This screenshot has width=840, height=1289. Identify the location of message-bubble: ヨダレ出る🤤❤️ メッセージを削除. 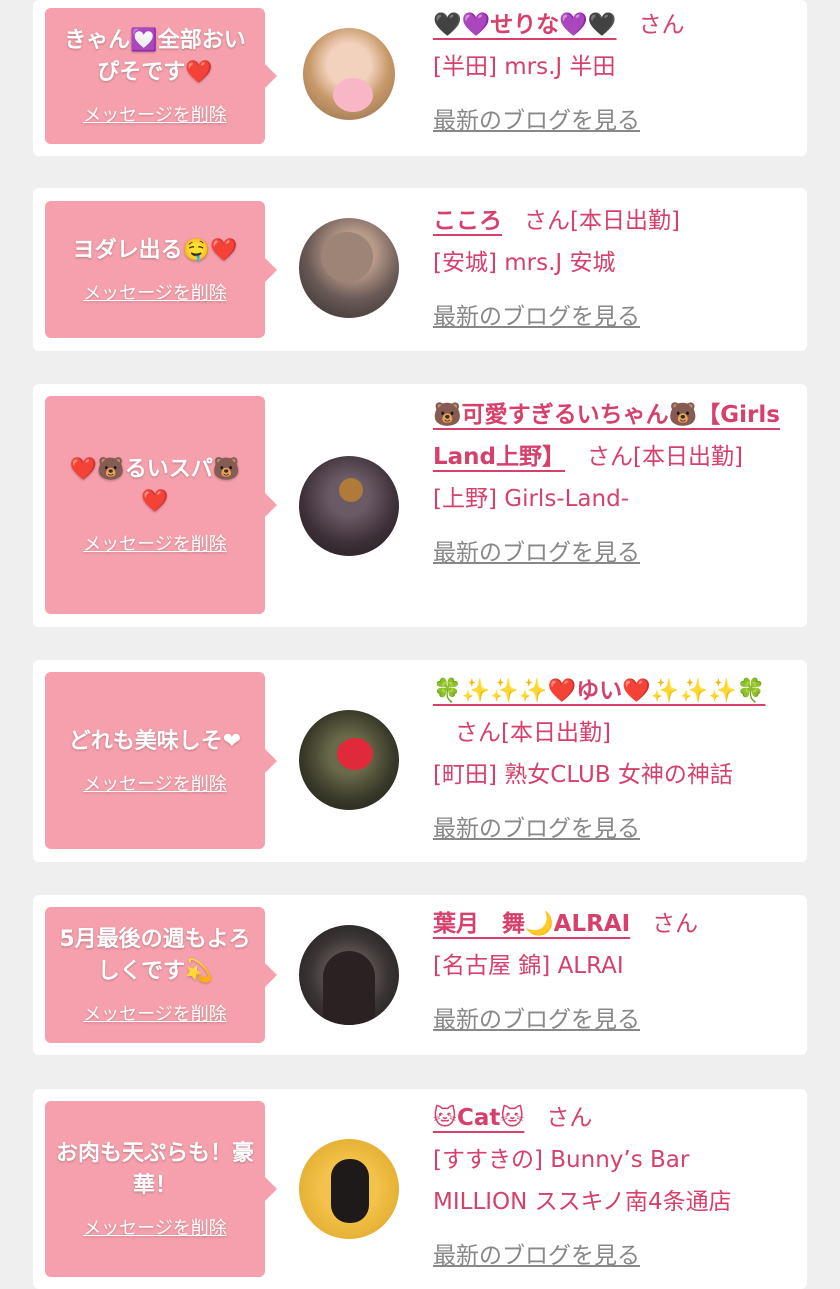
(161, 269).